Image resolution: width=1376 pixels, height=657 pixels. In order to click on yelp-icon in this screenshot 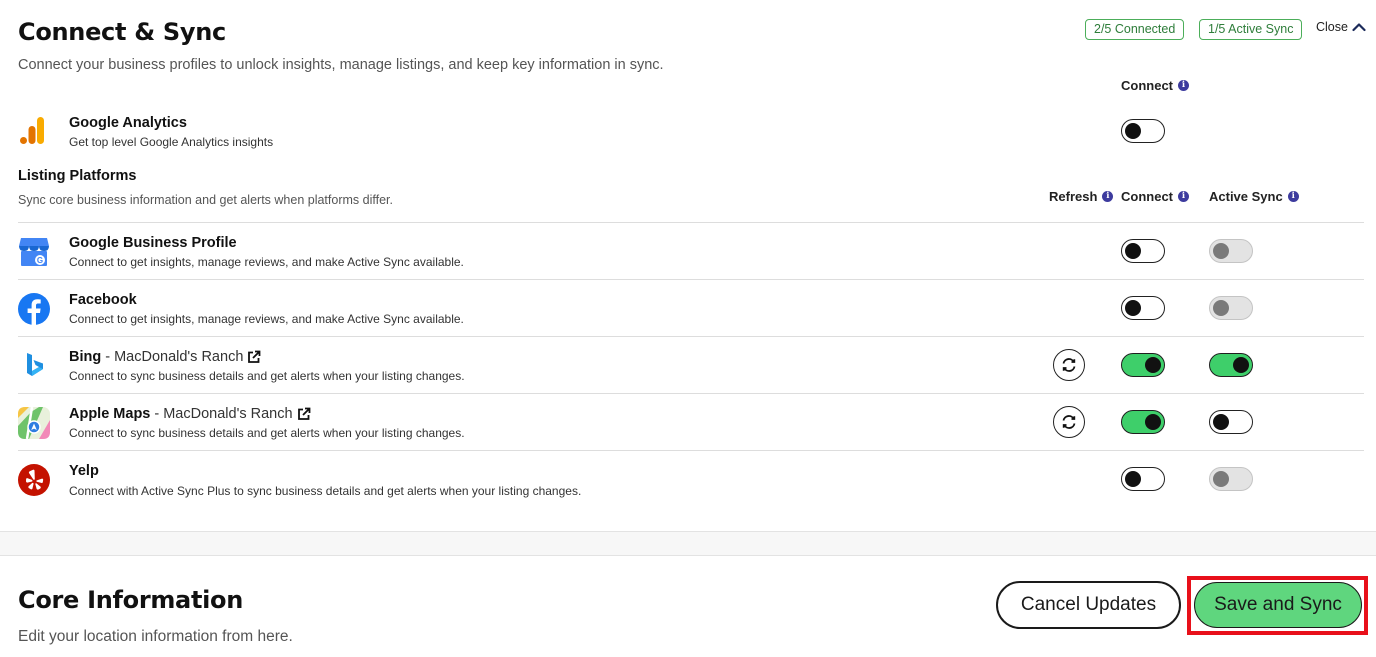, I will do `click(34, 480)`.